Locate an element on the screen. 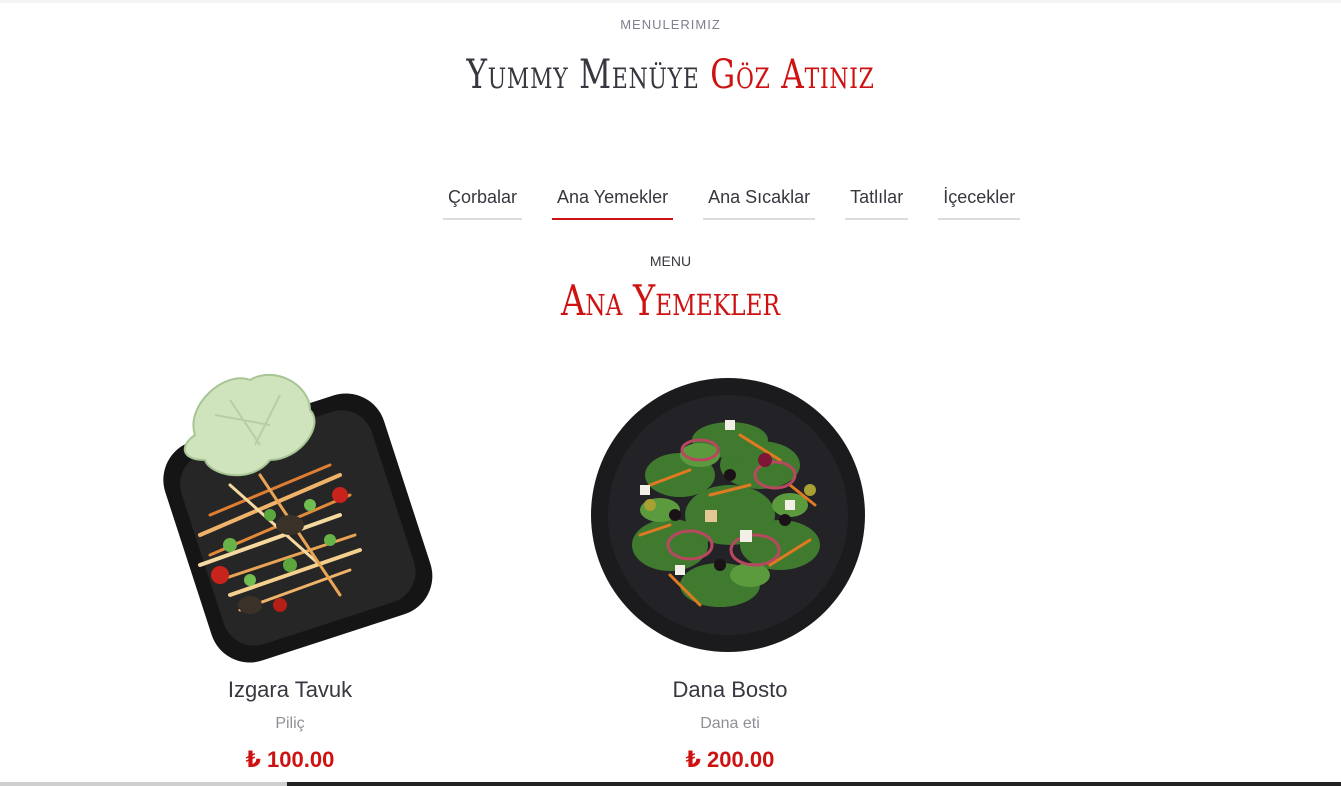 The width and height of the screenshot is (1341, 786). menu-item-card: Izgara Tavuk Piliç ₺ 100.00 is located at coordinates (290, 569).